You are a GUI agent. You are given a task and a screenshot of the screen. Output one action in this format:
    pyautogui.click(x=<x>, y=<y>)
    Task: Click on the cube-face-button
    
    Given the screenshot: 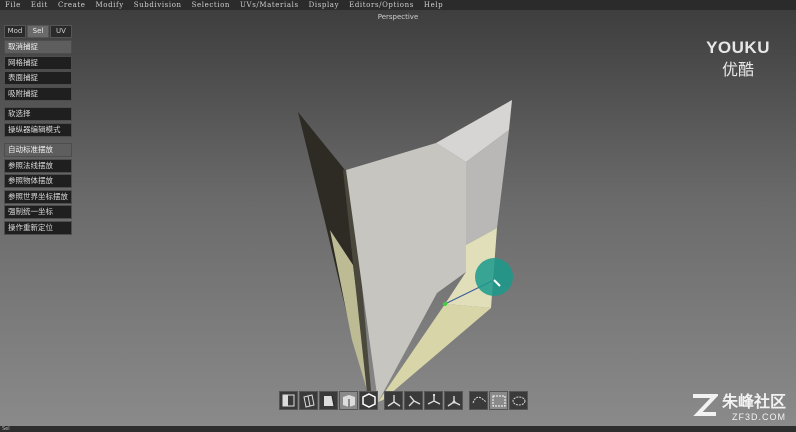 What is the action you would take?
    pyautogui.click(x=288, y=400)
    